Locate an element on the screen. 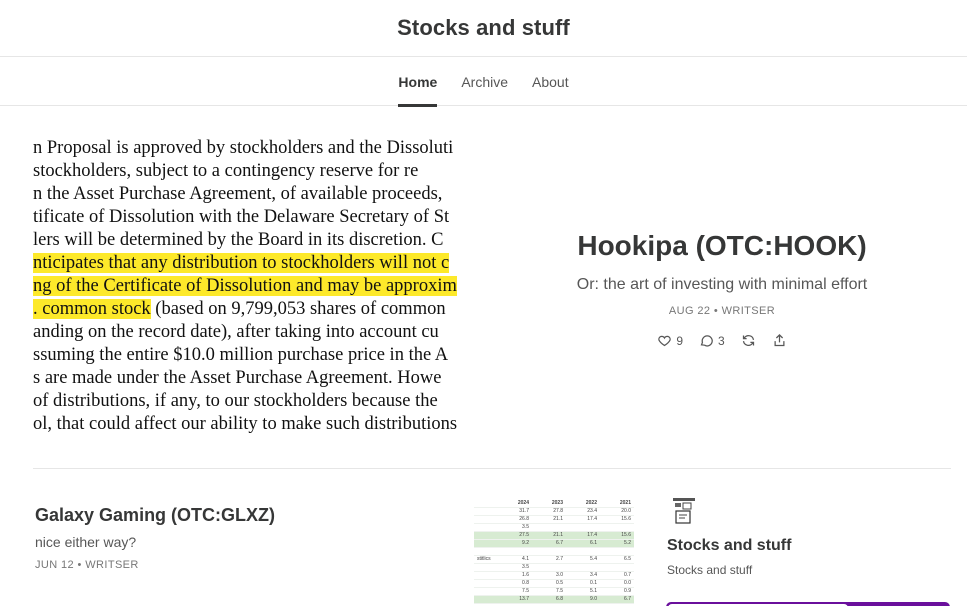 The height and width of the screenshot is (606, 967). heart-icon is located at coordinates (665, 341).